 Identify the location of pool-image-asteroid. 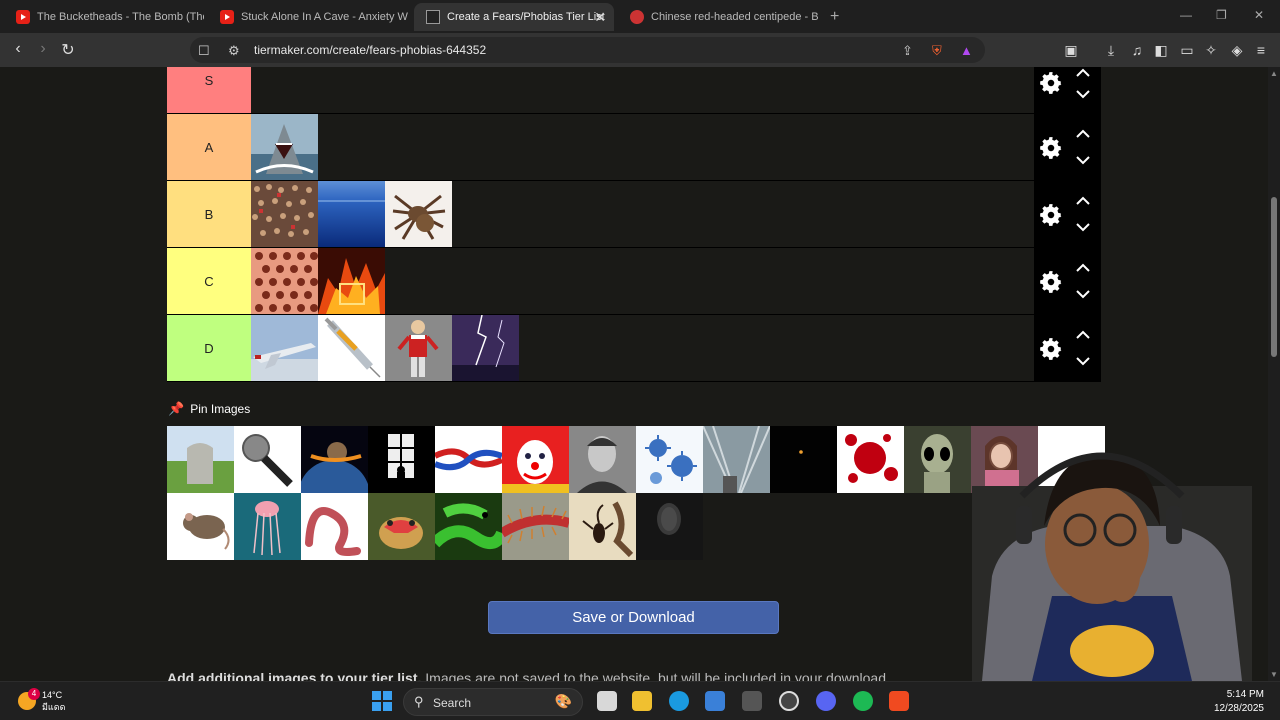
(334, 459).